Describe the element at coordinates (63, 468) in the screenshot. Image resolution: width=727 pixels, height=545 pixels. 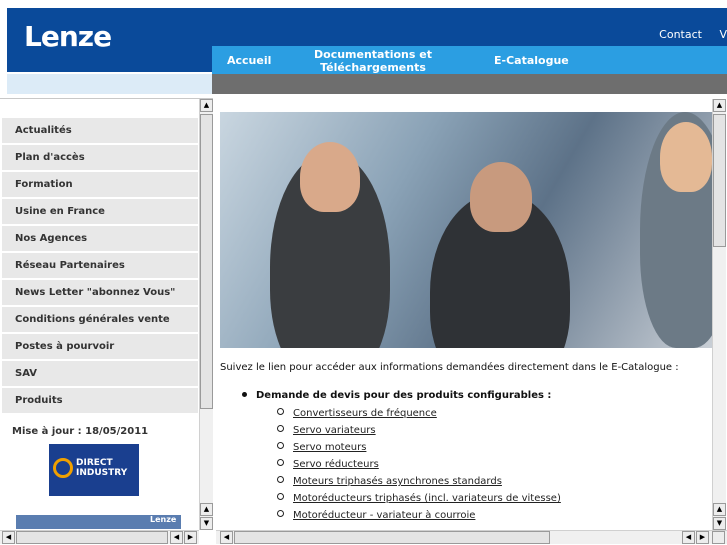
I see `direct-industry-ring-icon` at that location.